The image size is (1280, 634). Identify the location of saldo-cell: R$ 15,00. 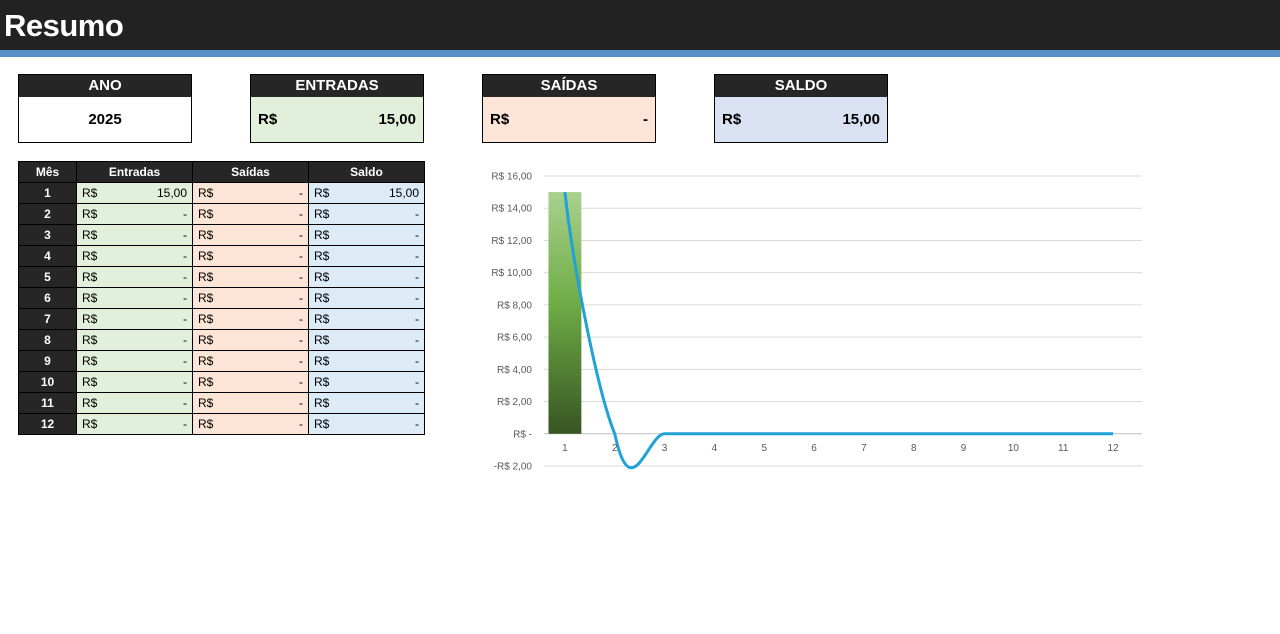
(366, 193).